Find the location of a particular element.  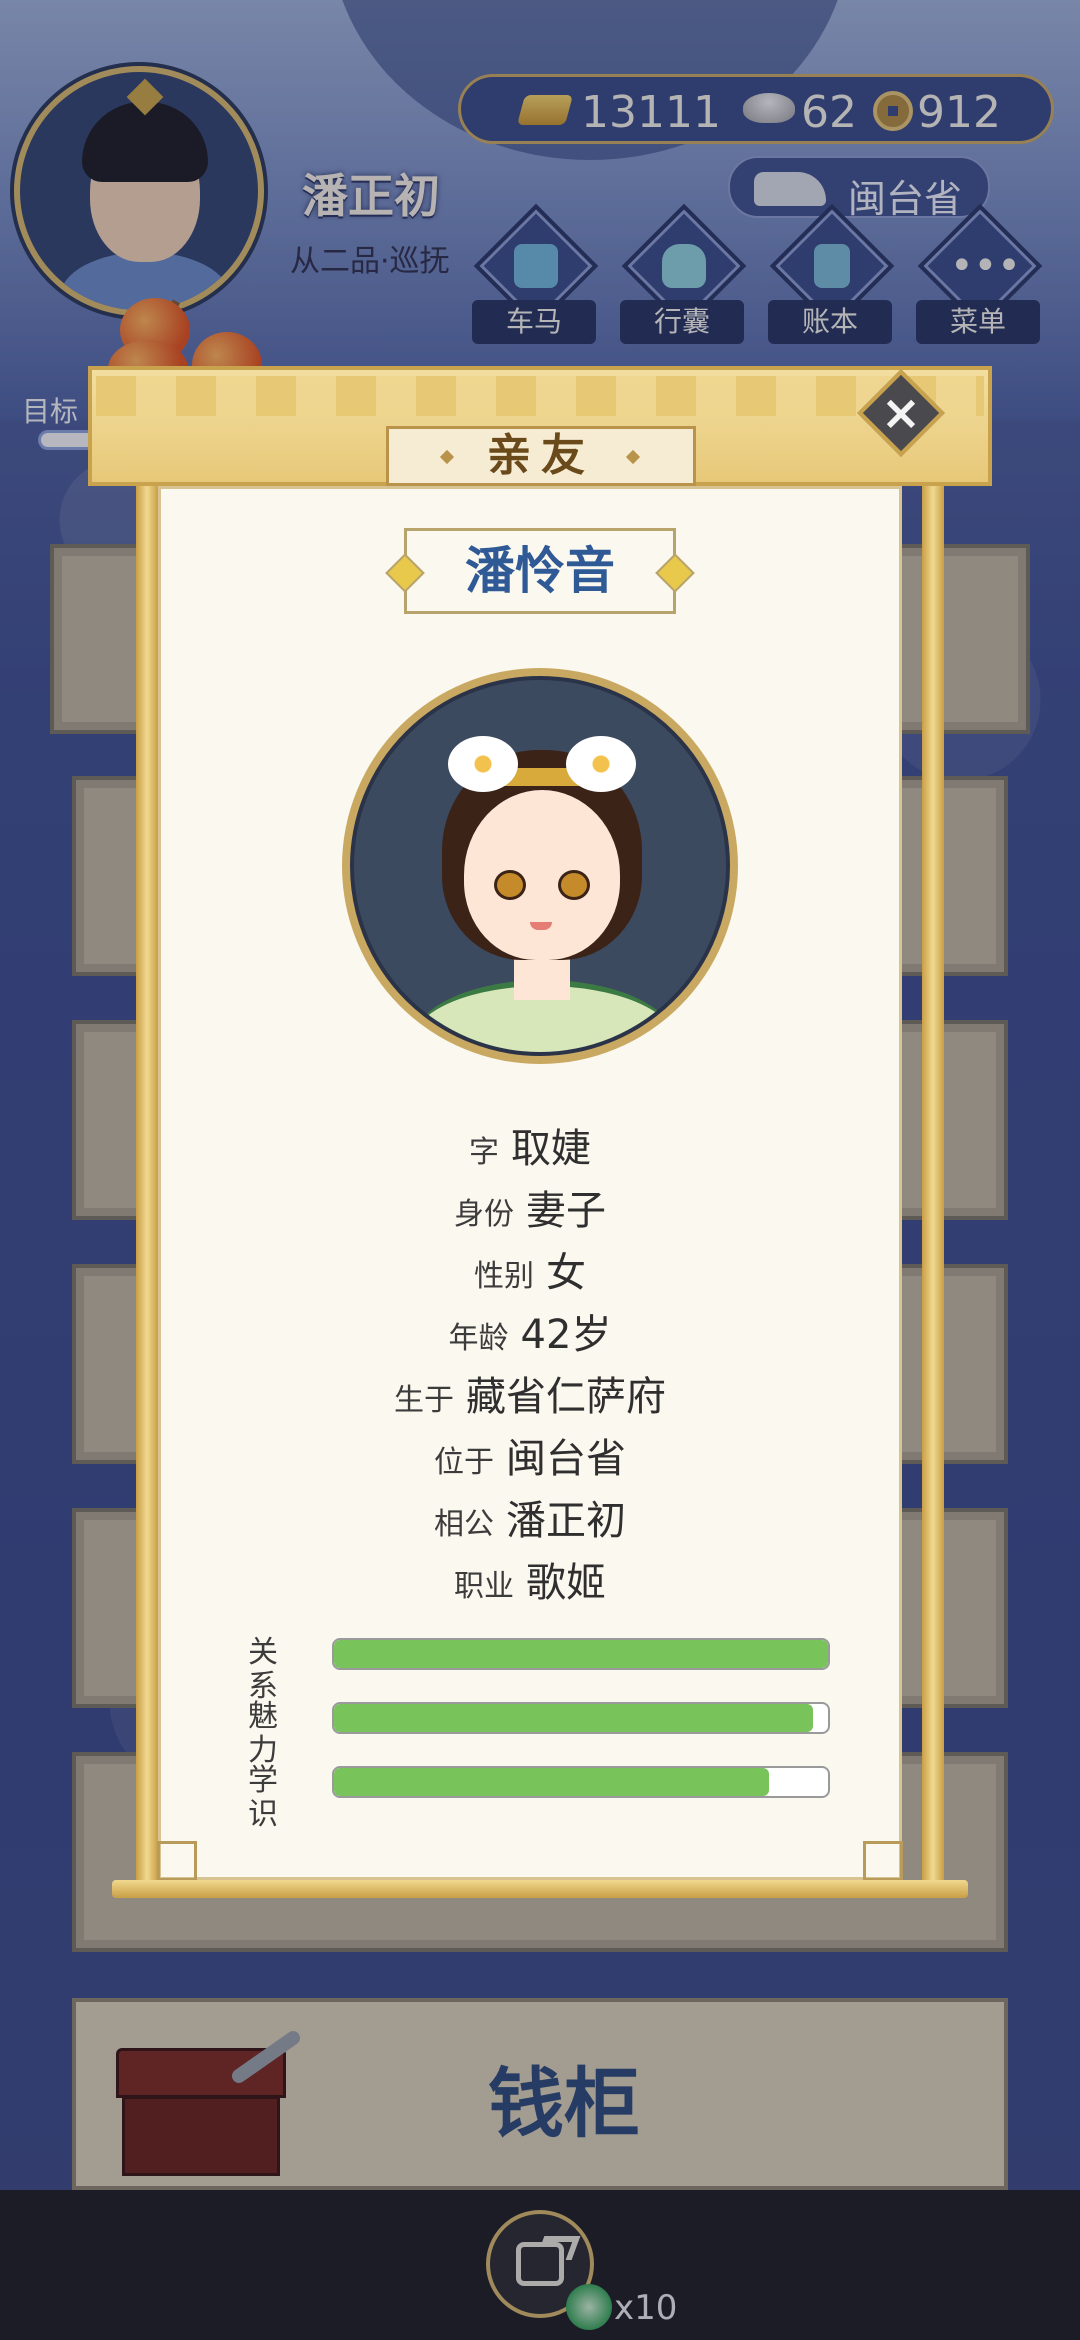

info-label: 相公 is located at coordinates (464, 1524).